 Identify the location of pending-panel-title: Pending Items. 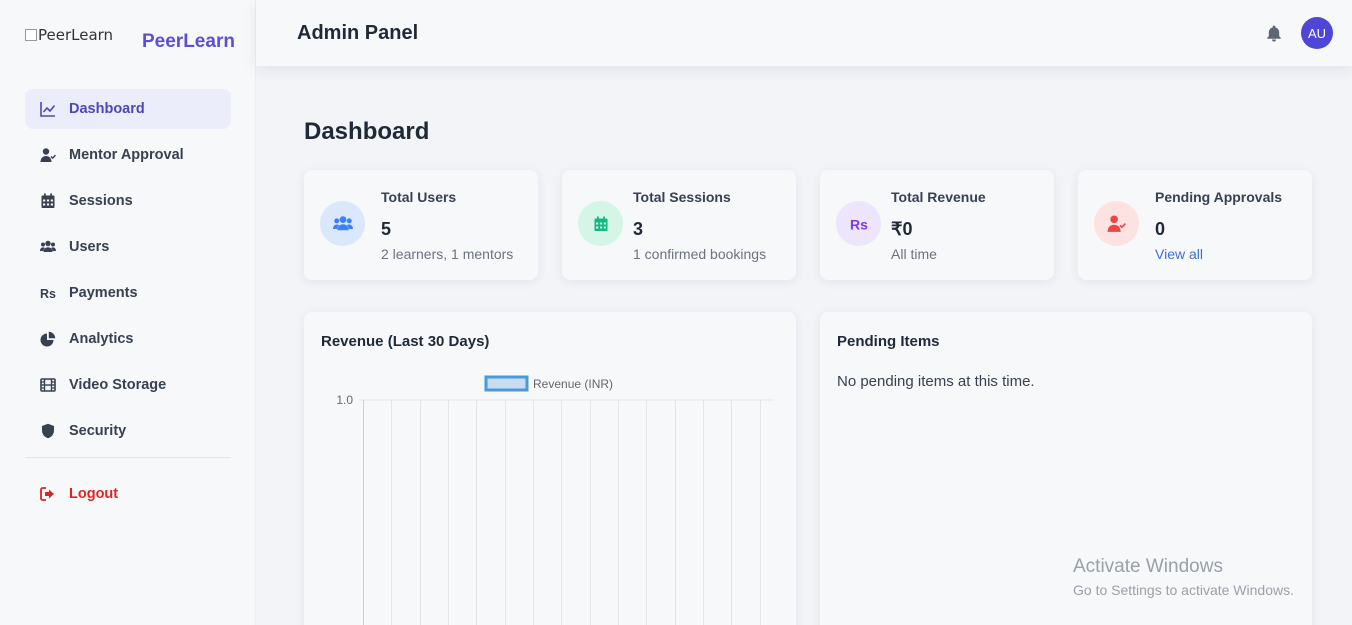
(888, 341).